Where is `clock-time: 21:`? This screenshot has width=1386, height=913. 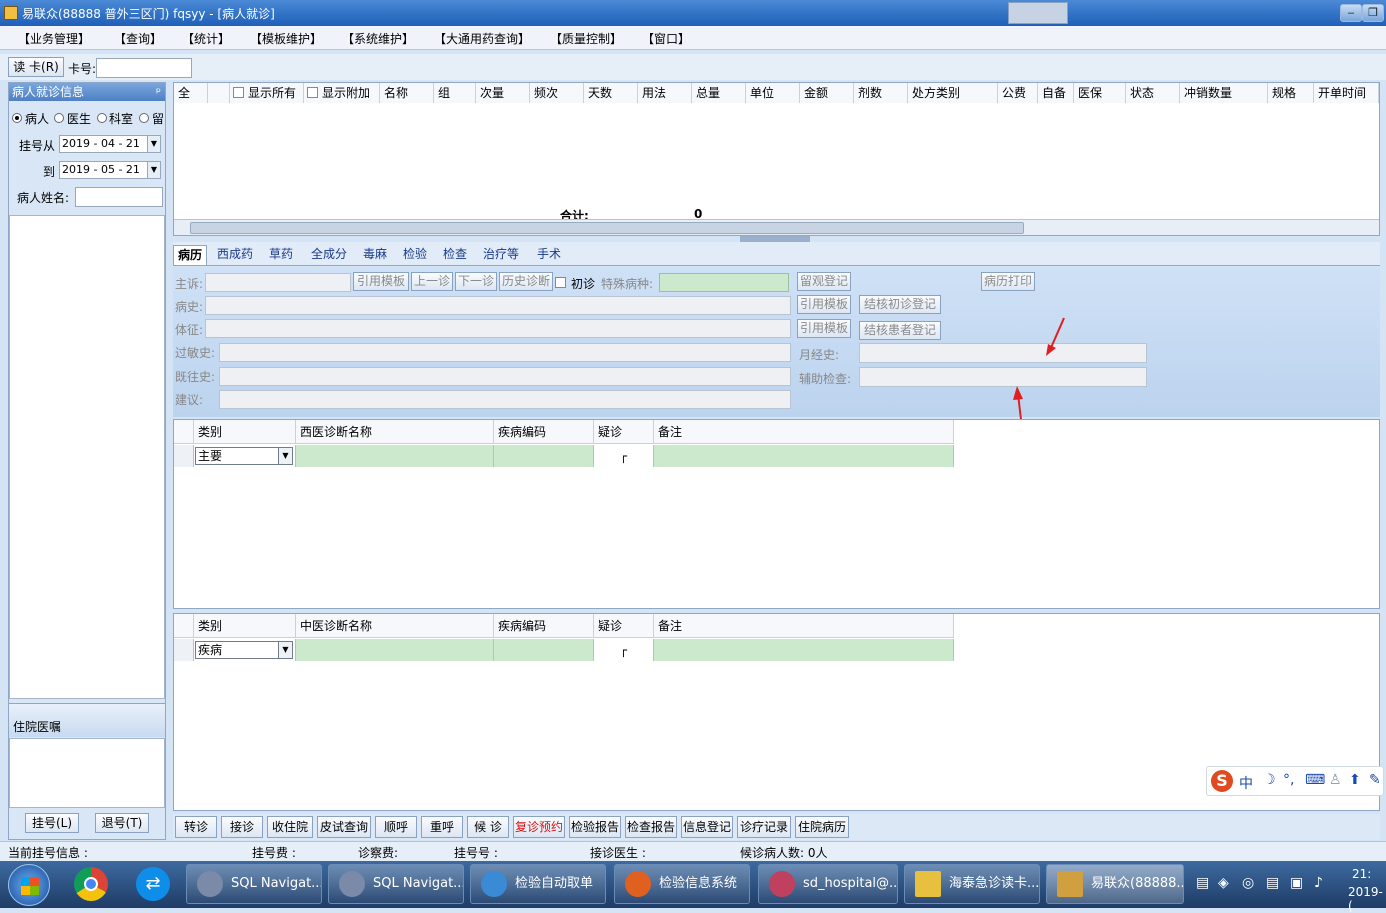 clock-time: 21: is located at coordinates (1361, 874).